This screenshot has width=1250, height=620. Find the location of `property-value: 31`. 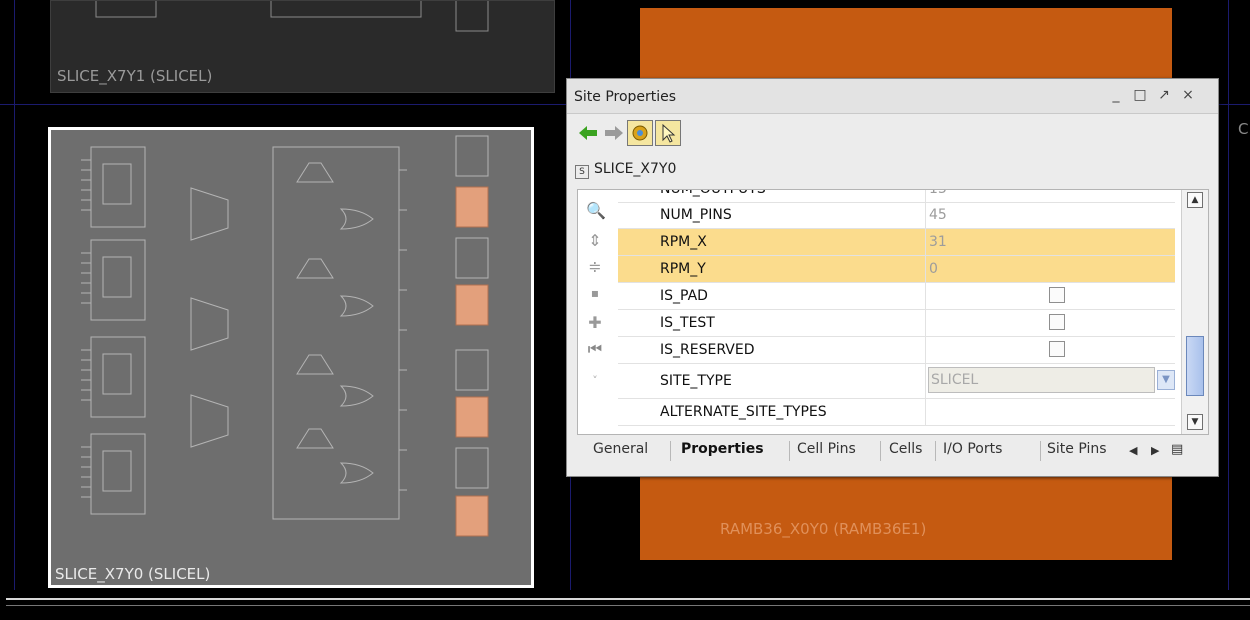

property-value: 31 is located at coordinates (938, 242).